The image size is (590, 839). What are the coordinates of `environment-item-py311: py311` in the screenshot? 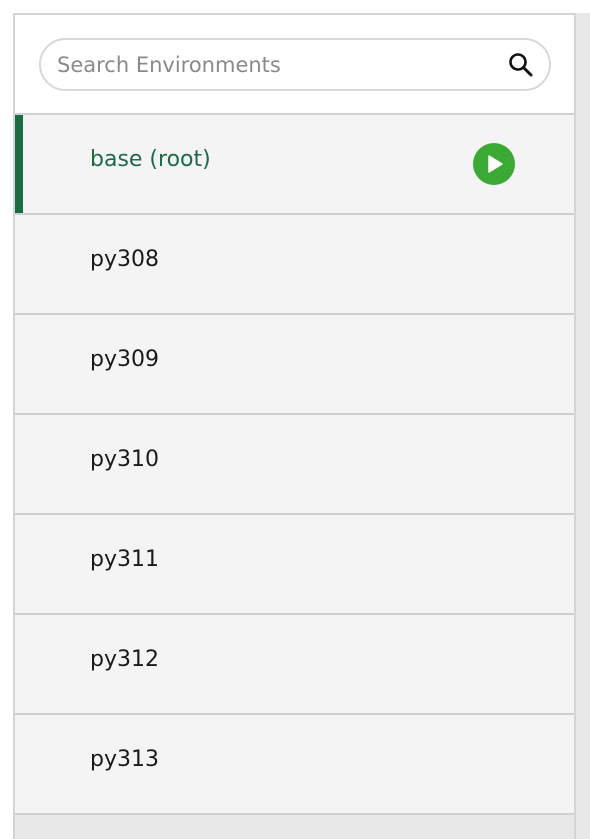 It's located at (294, 565).